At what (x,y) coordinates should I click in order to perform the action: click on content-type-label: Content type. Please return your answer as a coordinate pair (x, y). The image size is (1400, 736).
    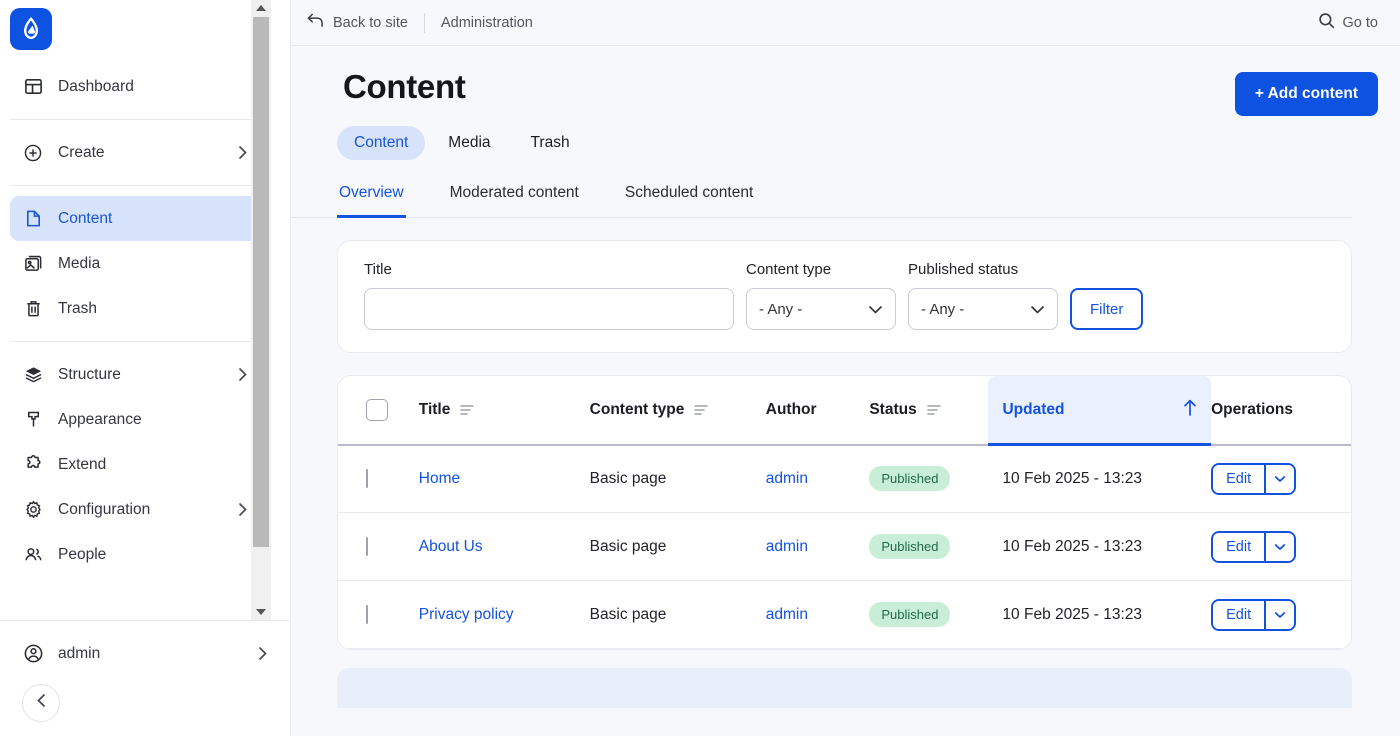
    Looking at the image, I should click on (789, 269).